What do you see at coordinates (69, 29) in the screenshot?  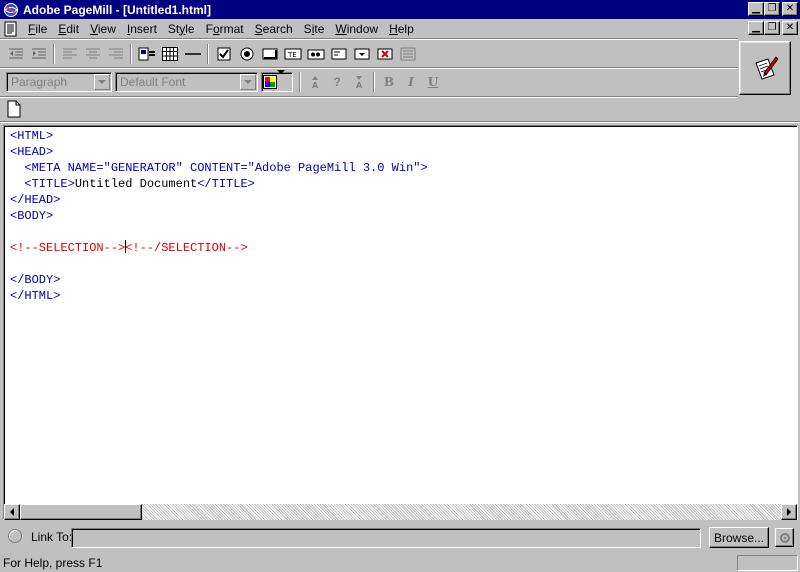 I see `menu-edit: Edit` at bounding box center [69, 29].